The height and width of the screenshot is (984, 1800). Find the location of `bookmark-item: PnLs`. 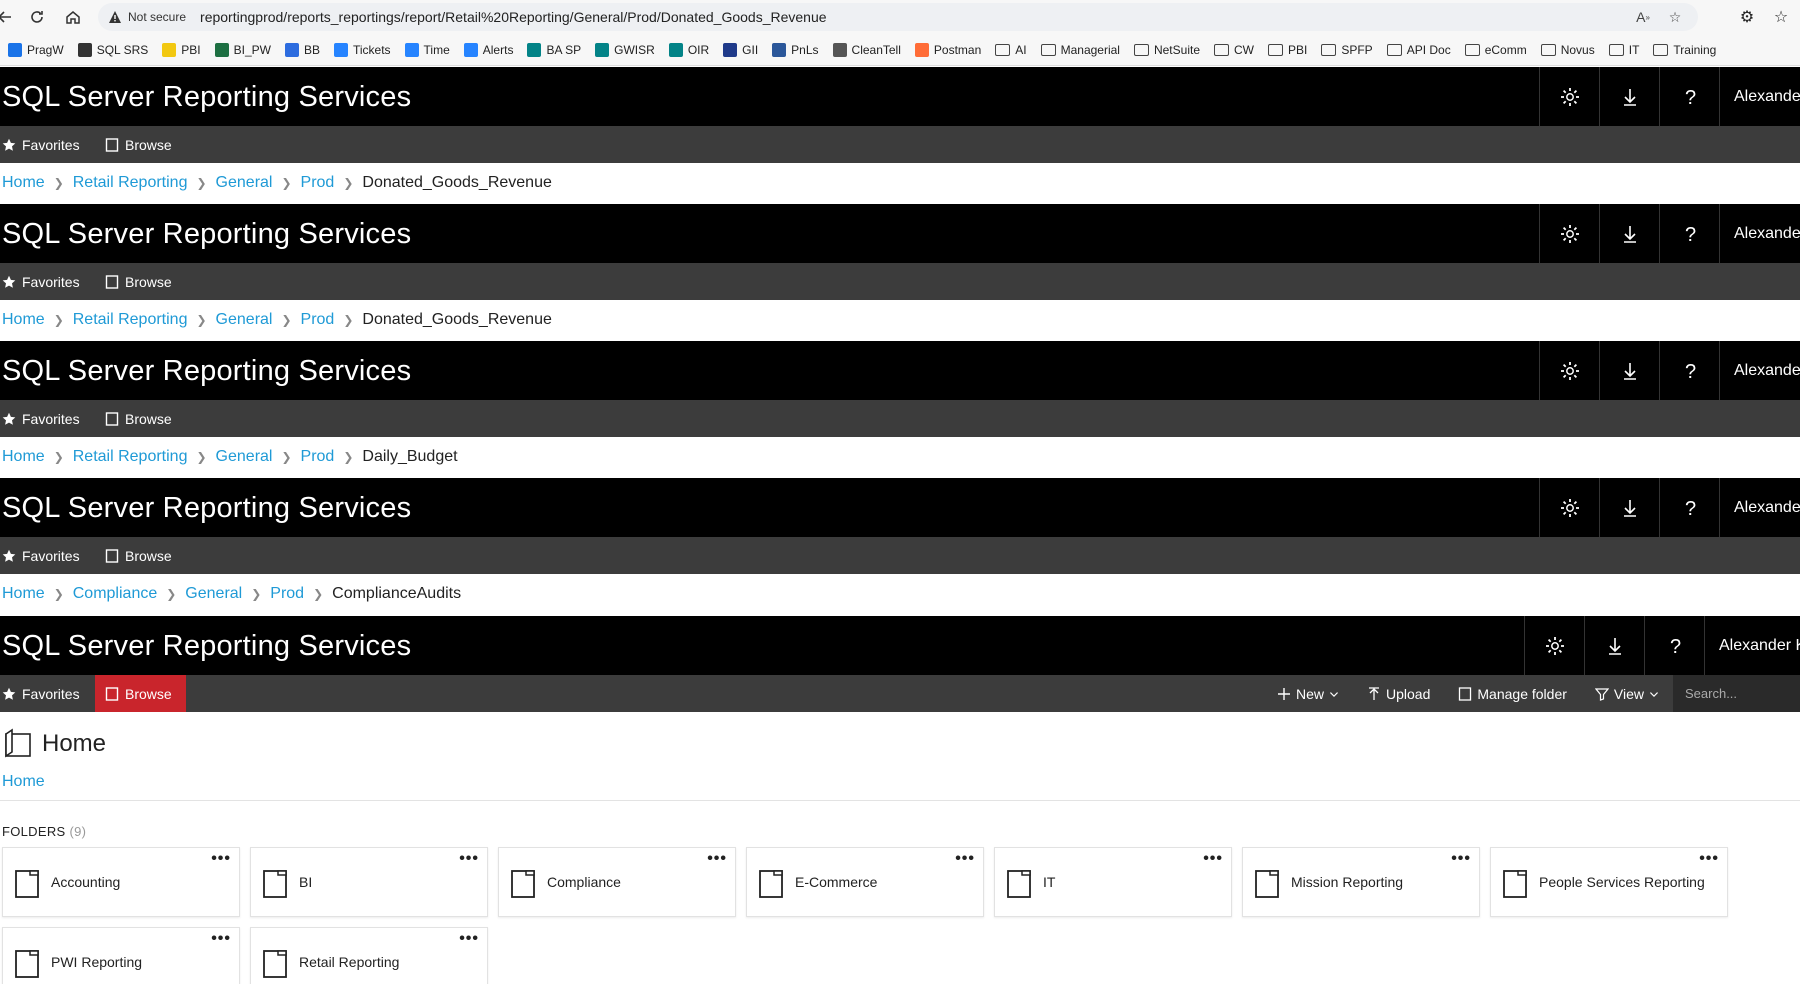

bookmark-item: PnLs is located at coordinates (795, 50).